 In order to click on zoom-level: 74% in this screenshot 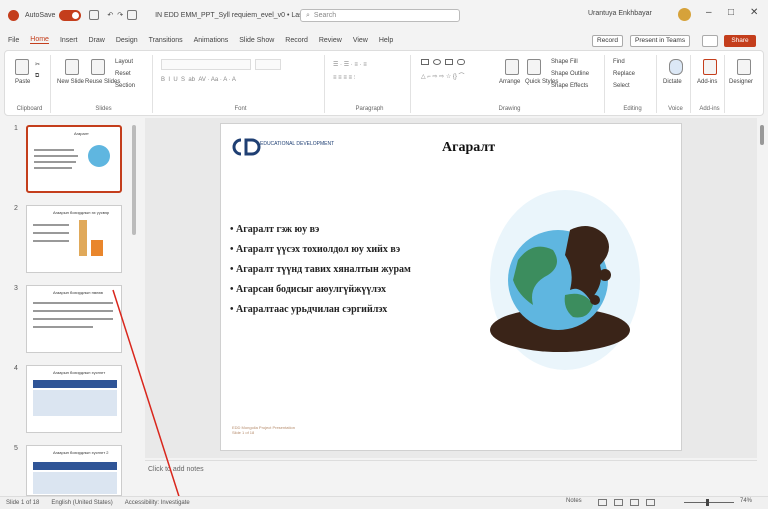, I will do `click(746, 501)`.